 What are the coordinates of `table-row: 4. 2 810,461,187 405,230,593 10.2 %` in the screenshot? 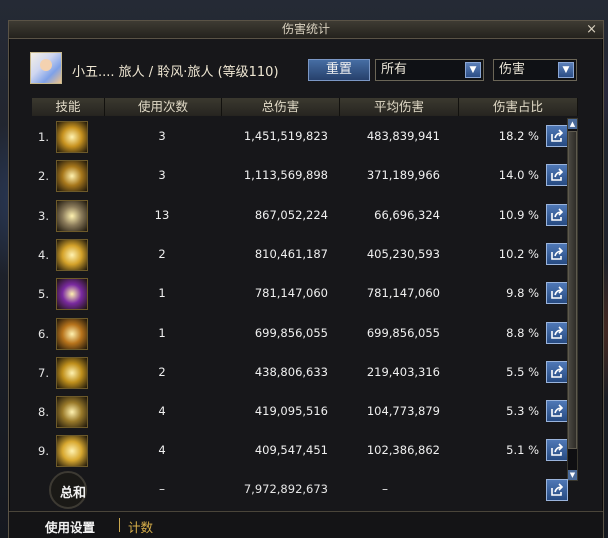 It's located at (300, 255).